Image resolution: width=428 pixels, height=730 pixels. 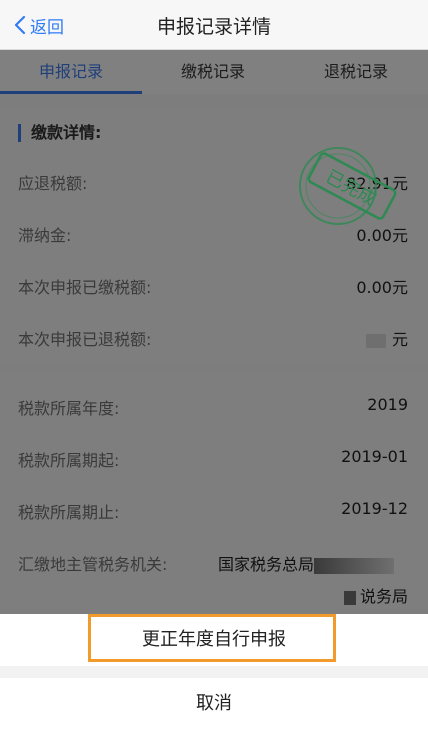 What do you see at coordinates (93, 564) in the screenshot?
I see `row-label: 汇缴地主管税务机关:` at bounding box center [93, 564].